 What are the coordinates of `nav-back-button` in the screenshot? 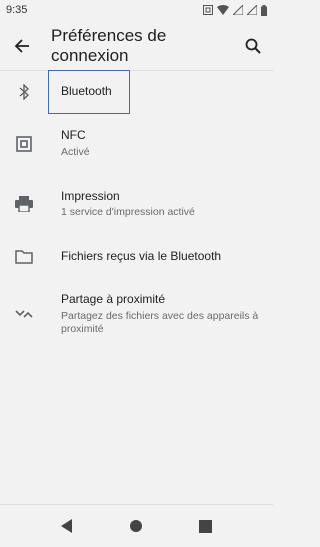 It's located at (67, 526).